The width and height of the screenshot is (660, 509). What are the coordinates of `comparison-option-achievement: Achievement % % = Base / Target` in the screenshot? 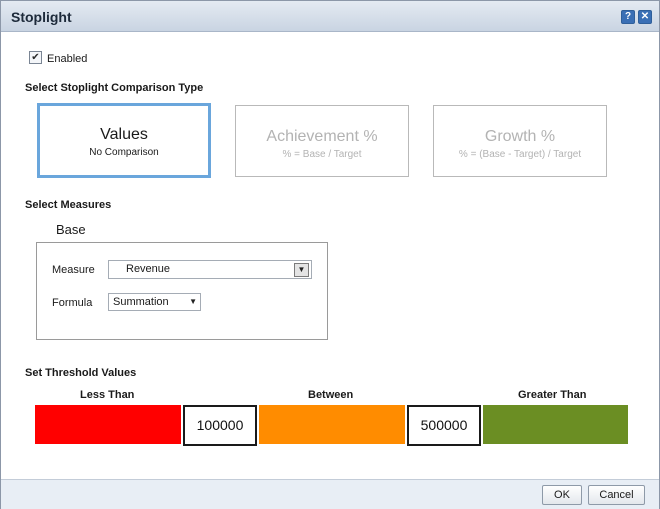 It's located at (322, 141).